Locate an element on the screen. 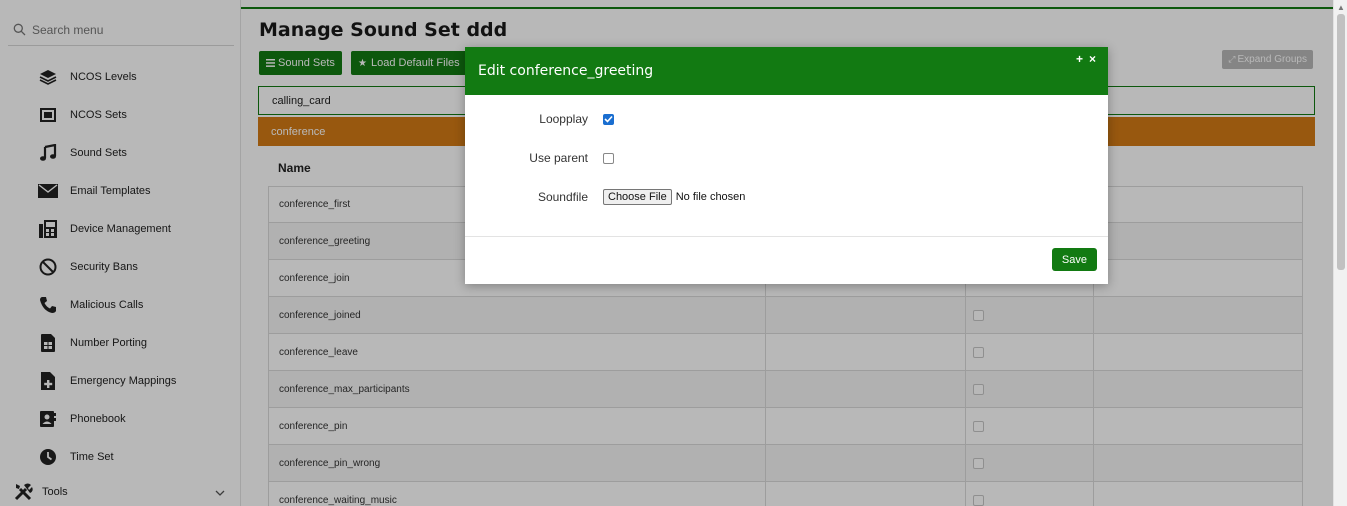 The width and height of the screenshot is (1347, 506). soundfile-field: Soundfile Choose File No file chosen is located at coordinates (605, 197).